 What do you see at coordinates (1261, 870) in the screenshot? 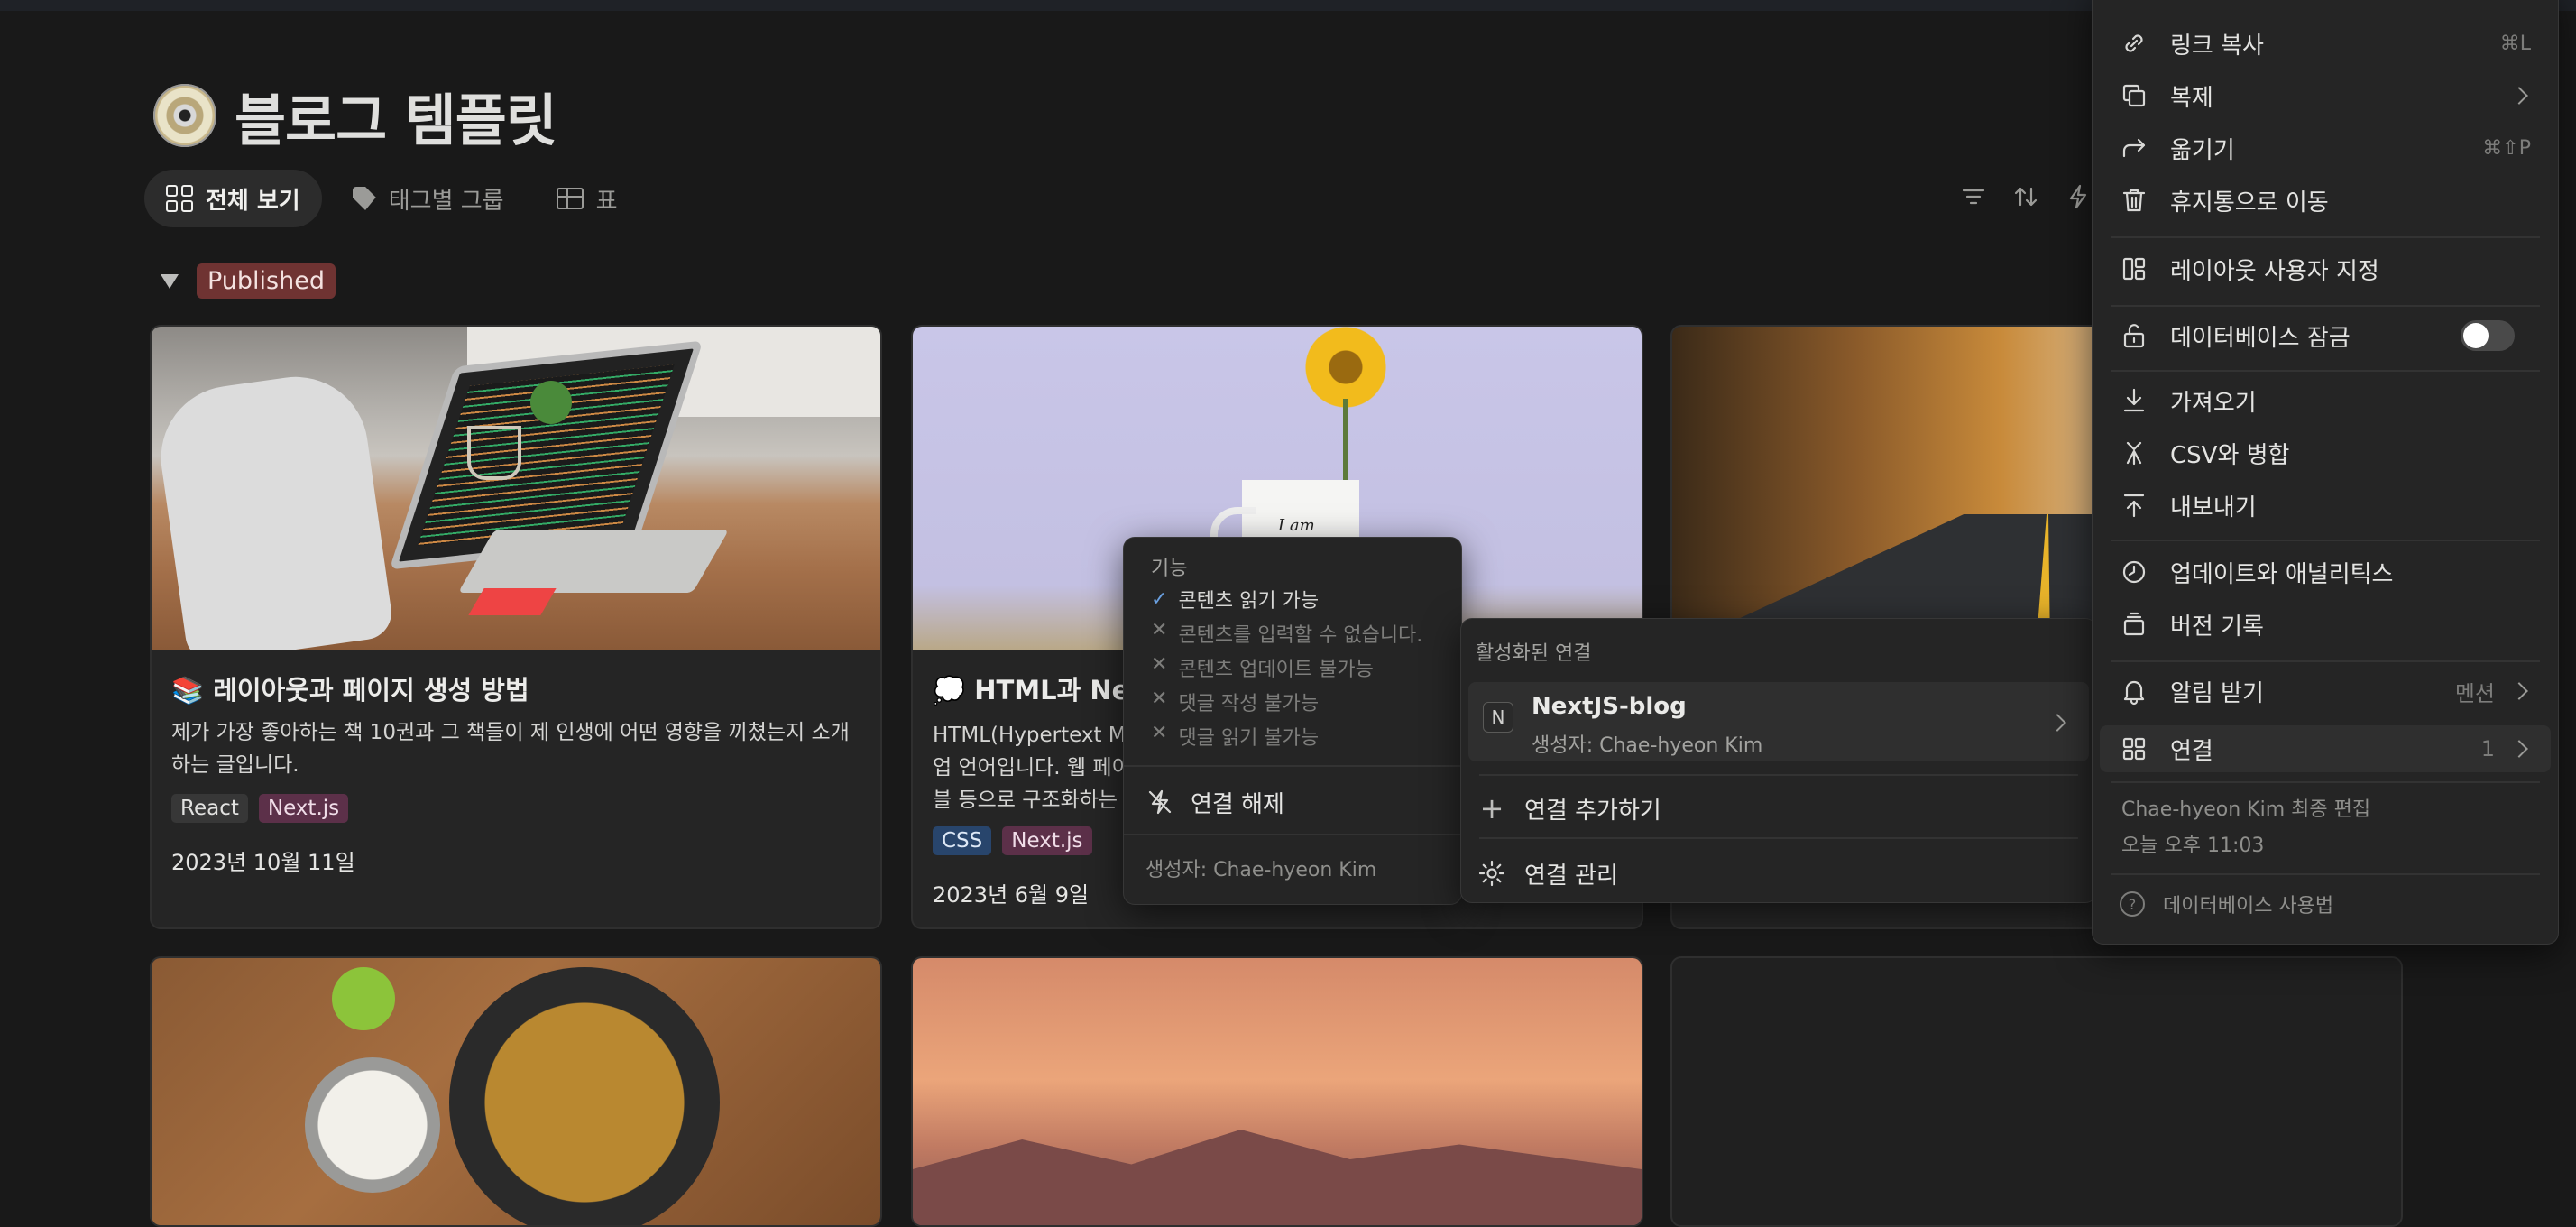
I see `creator-text: 생성자: Chae-hyeon Kim` at bounding box center [1261, 870].